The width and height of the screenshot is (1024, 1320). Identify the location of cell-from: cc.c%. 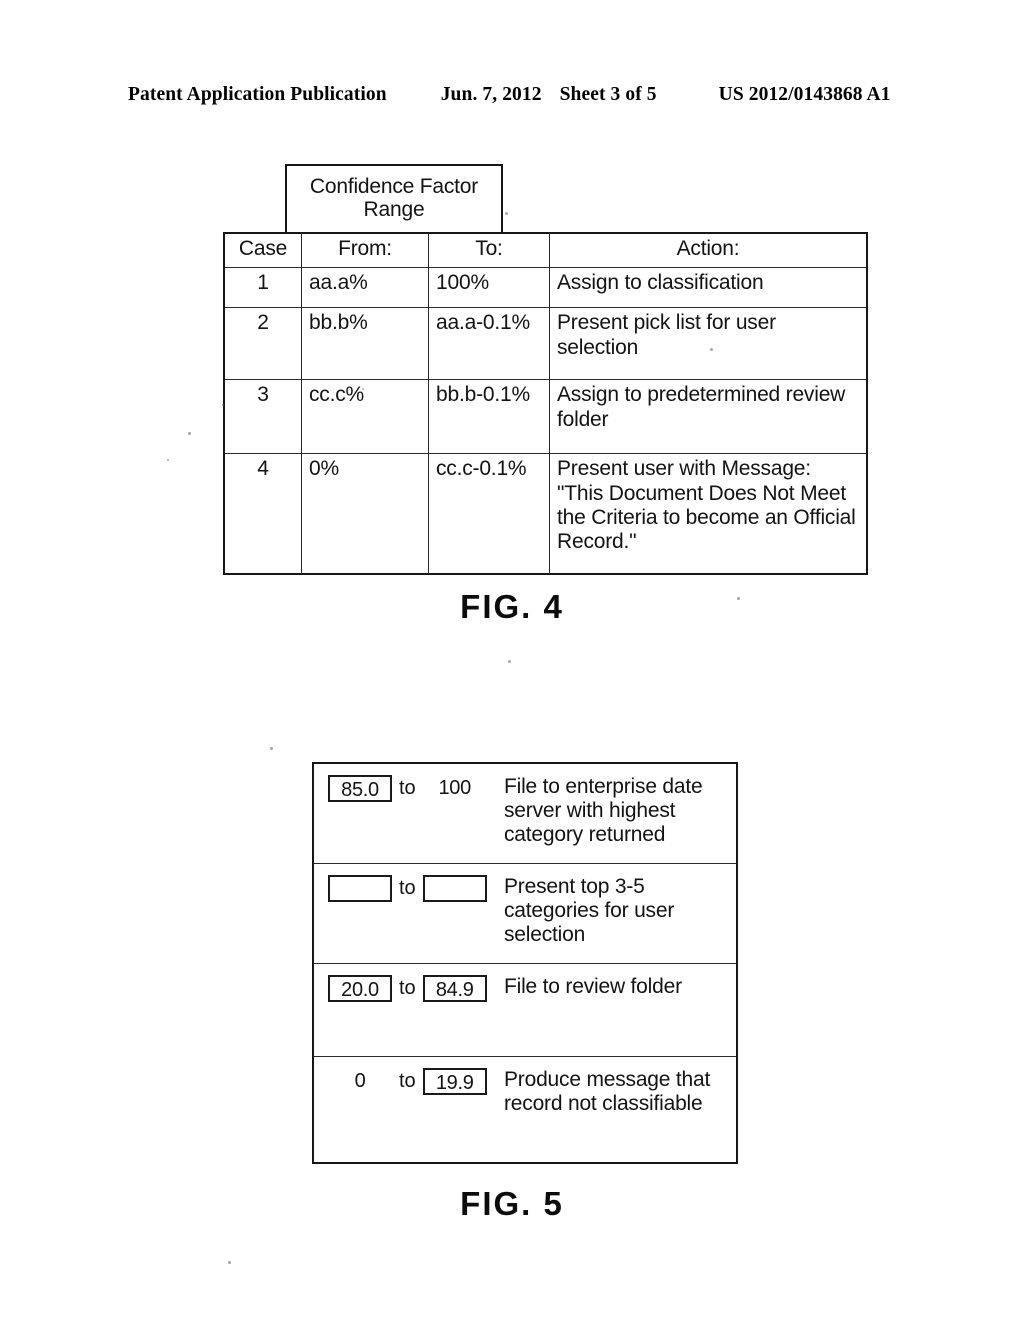
(365, 417).